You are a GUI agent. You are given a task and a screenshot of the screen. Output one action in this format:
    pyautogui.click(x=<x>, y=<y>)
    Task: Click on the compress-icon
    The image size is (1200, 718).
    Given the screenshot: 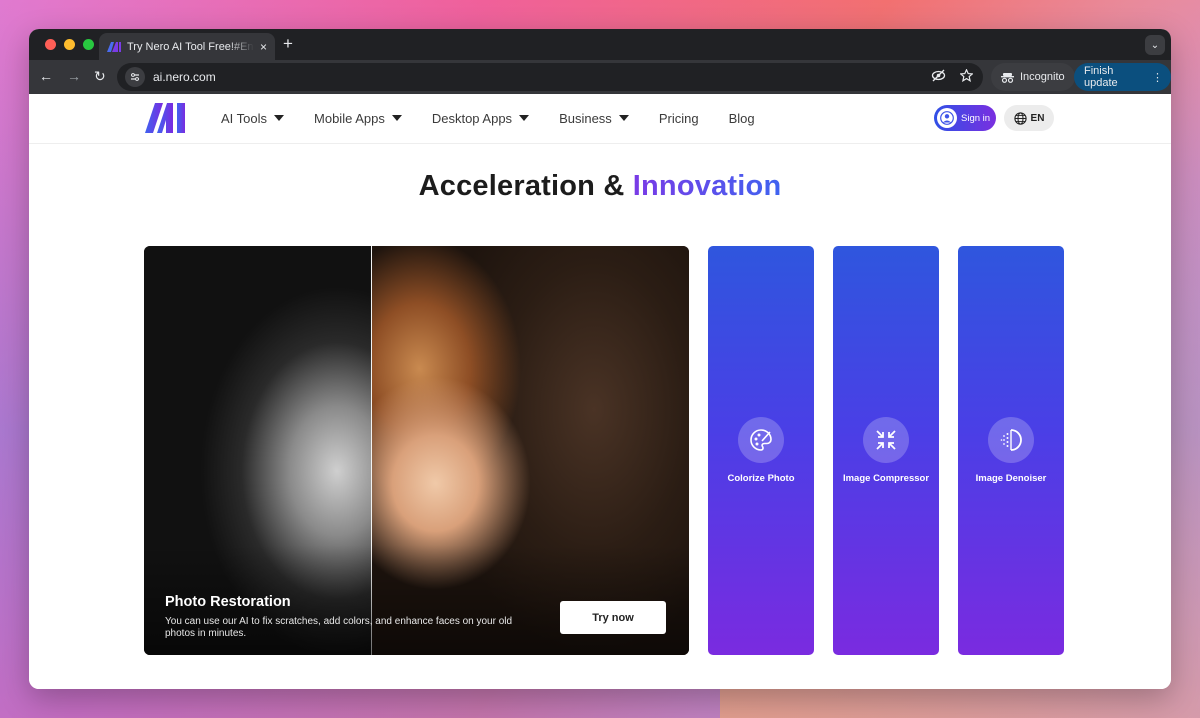 What is the action you would take?
    pyautogui.click(x=886, y=440)
    